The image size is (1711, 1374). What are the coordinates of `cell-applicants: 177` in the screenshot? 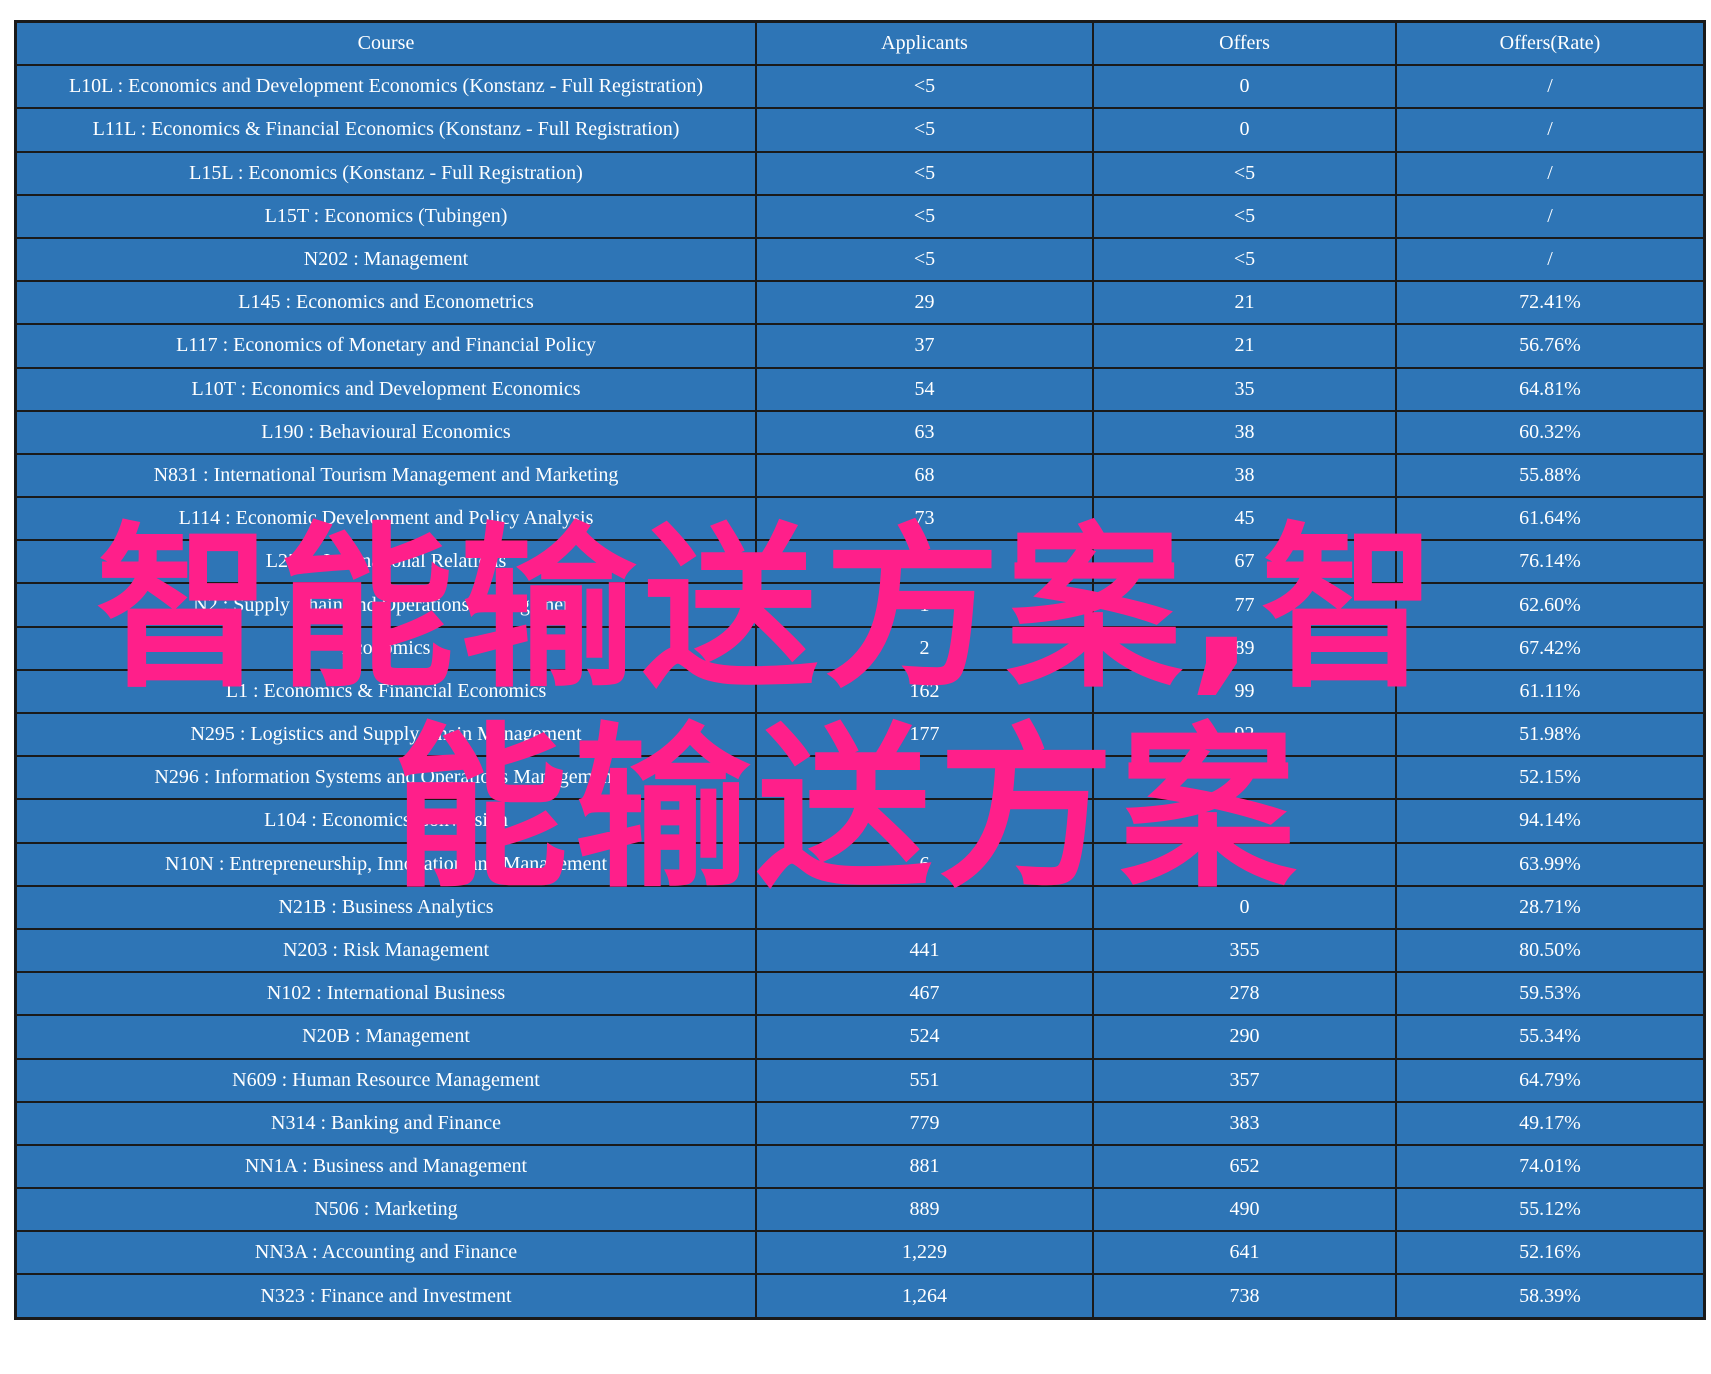 It's located at (925, 735).